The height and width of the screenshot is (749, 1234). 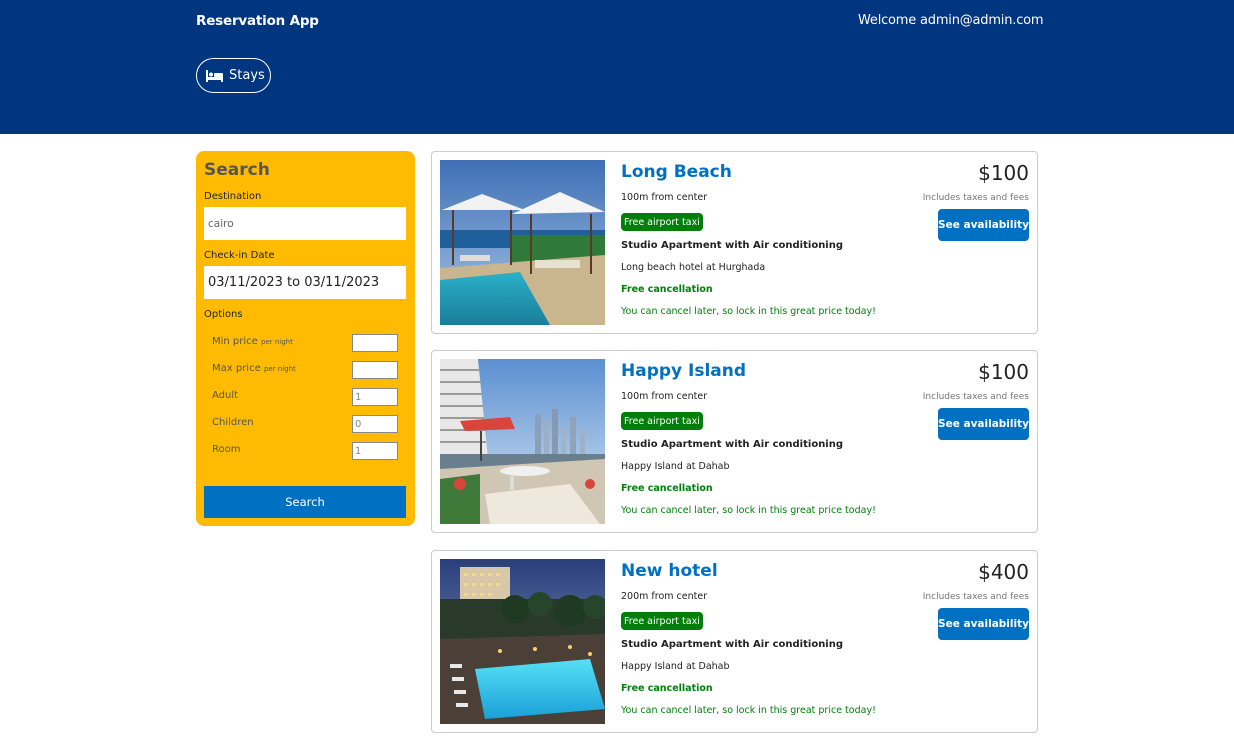 What do you see at coordinates (305, 223) in the screenshot?
I see `destination-input` at bounding box center [305, 223].